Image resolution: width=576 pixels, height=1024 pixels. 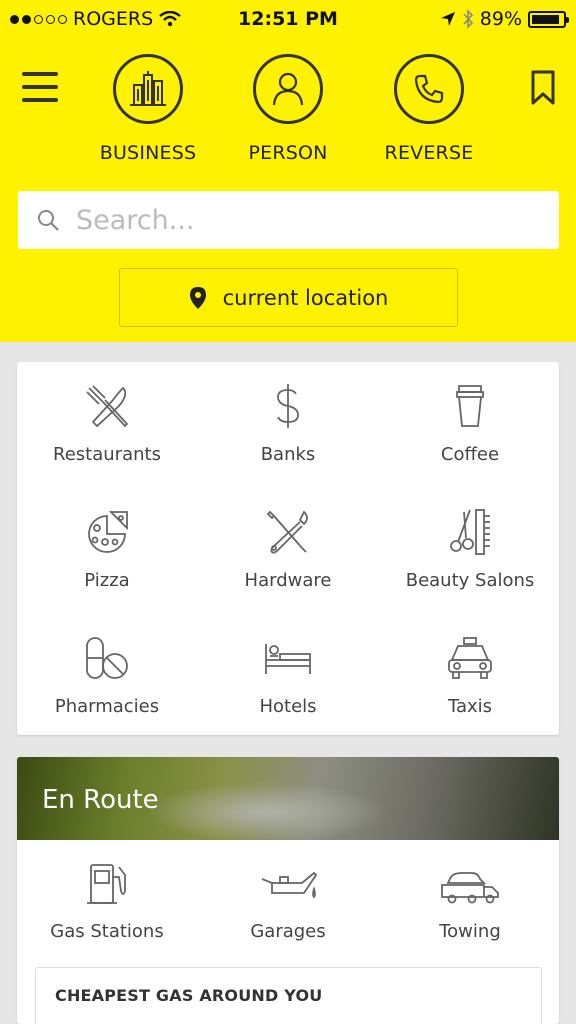 What do you see at coordinates (148, 89) in the screenshot?
I see `buildings-icon` at bounding box center [148, 89].